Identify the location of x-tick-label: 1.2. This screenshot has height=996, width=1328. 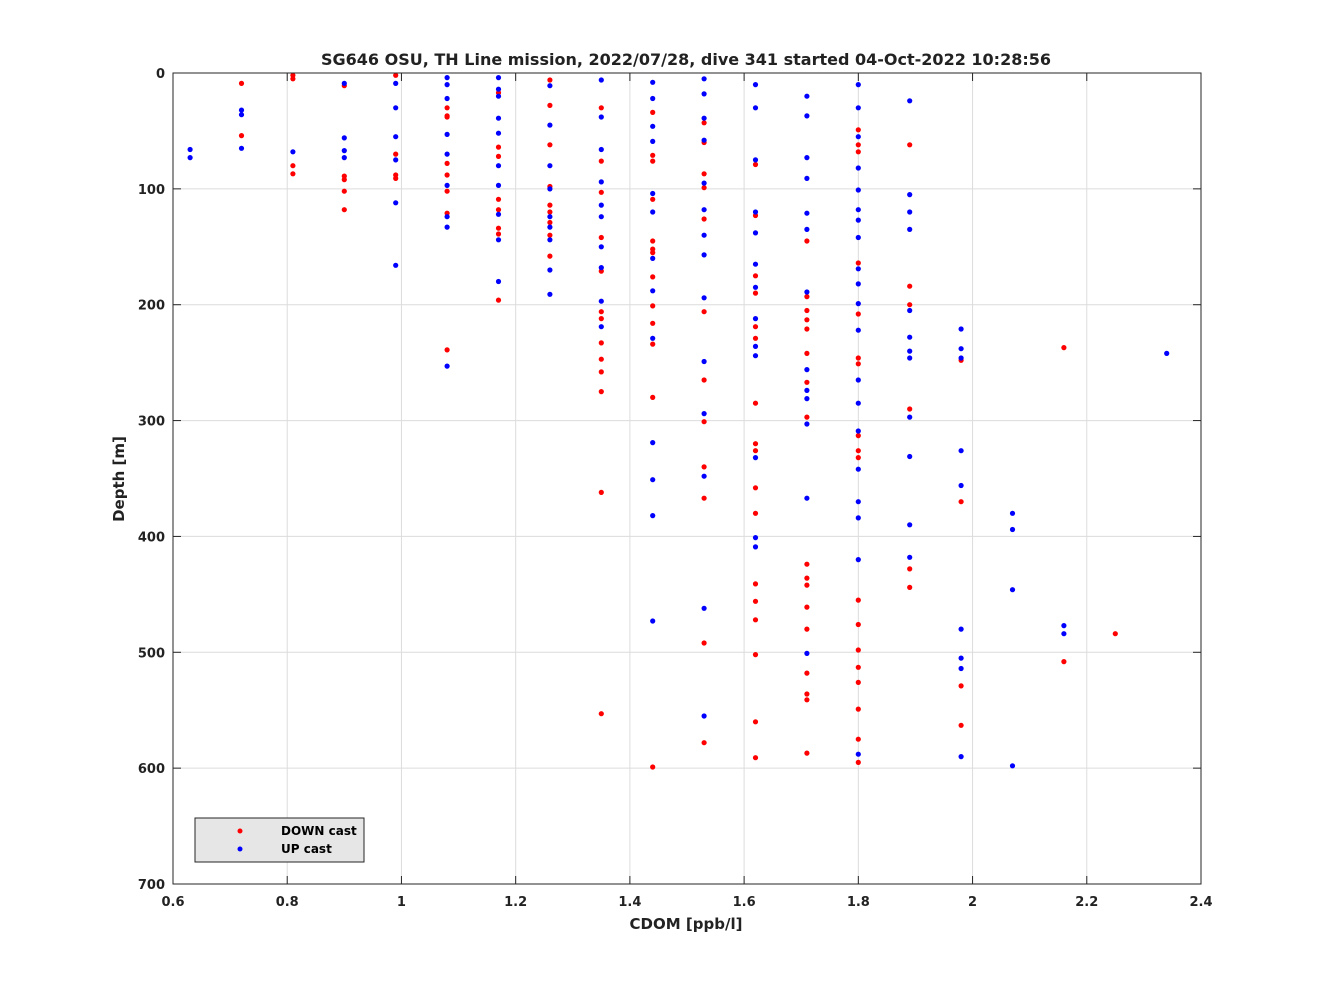
(515, 902).